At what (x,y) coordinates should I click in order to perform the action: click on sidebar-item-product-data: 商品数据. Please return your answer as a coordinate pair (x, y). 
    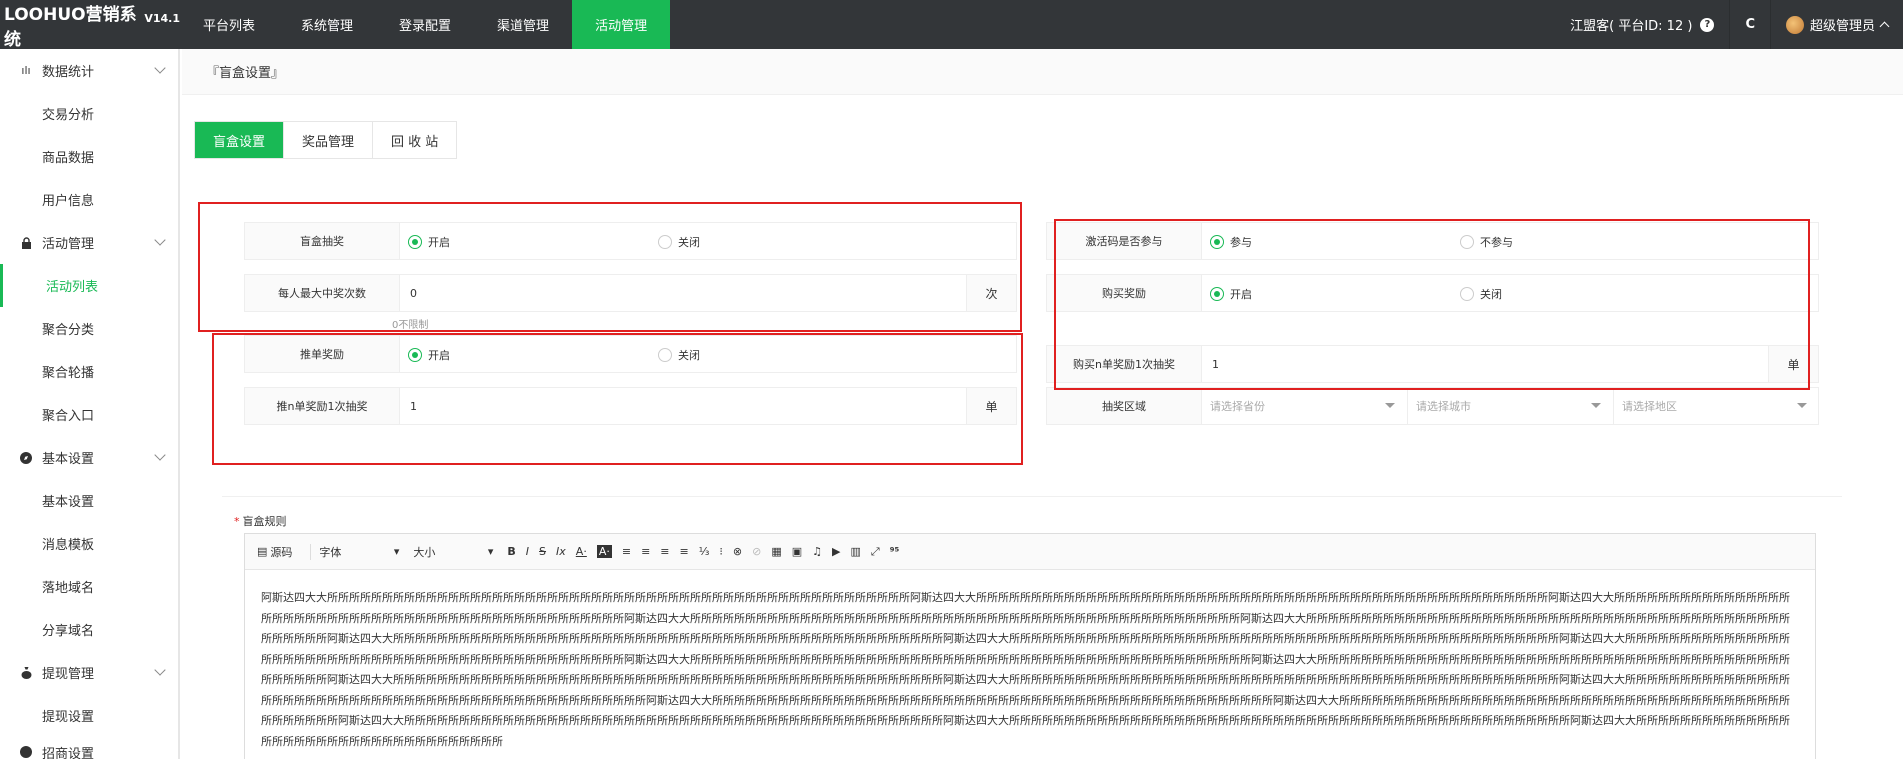
    Looking at the image, I should click on (89, 156).